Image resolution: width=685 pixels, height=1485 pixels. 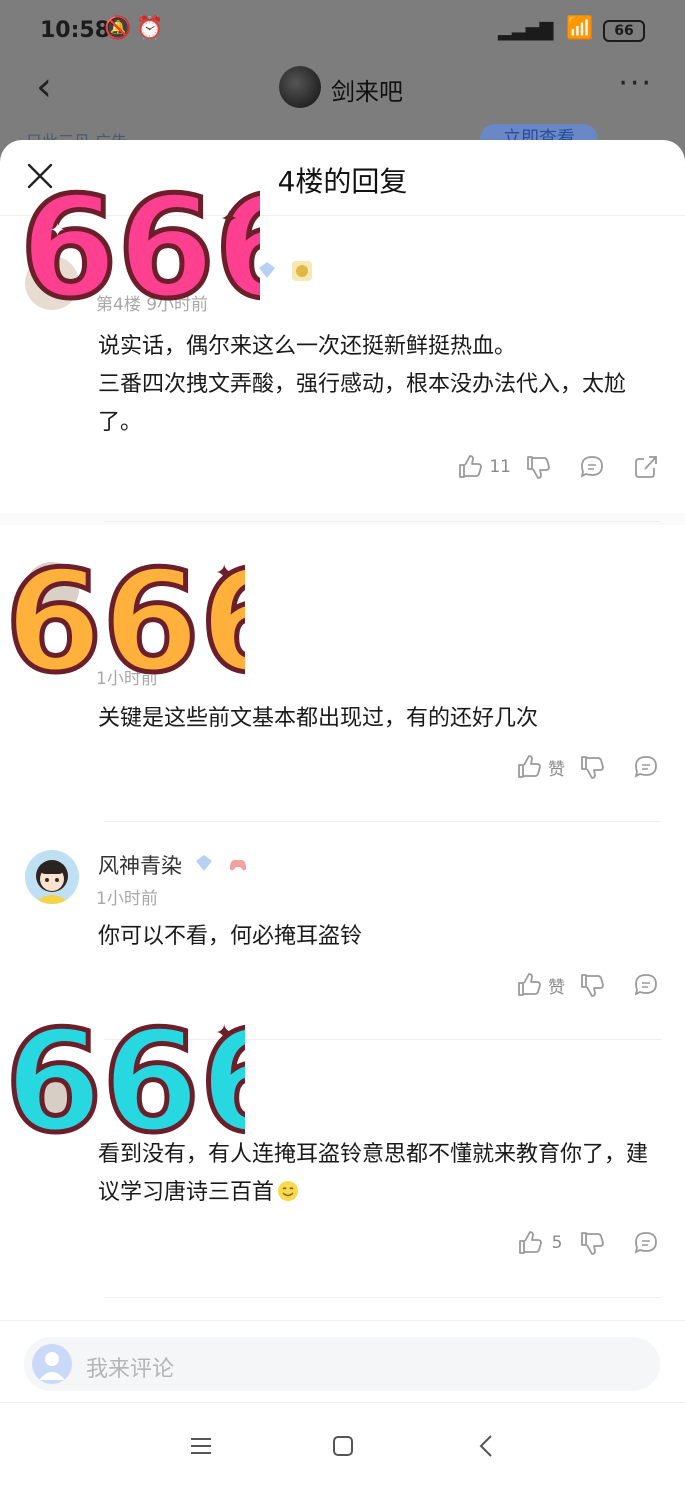 I want to click on reply-meta: 第4楼 9小时前, so click(x=152, y=305).